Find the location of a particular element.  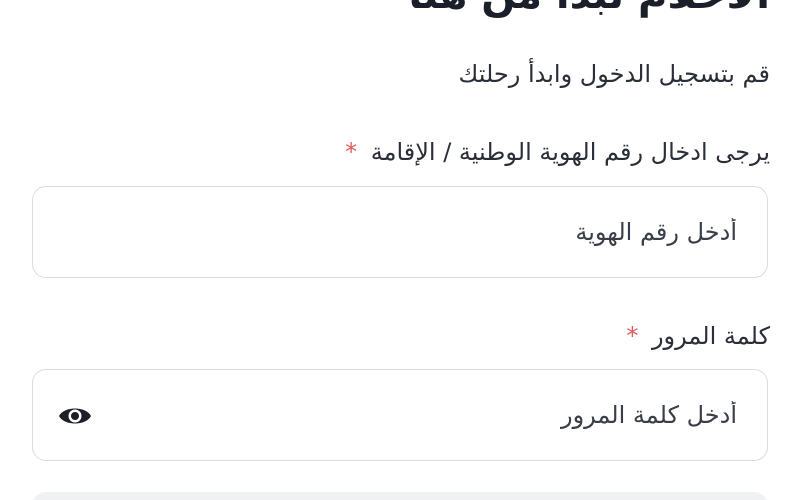

page-title: الأحلام تبدأ من هنا is located at coordinates (589, 10).